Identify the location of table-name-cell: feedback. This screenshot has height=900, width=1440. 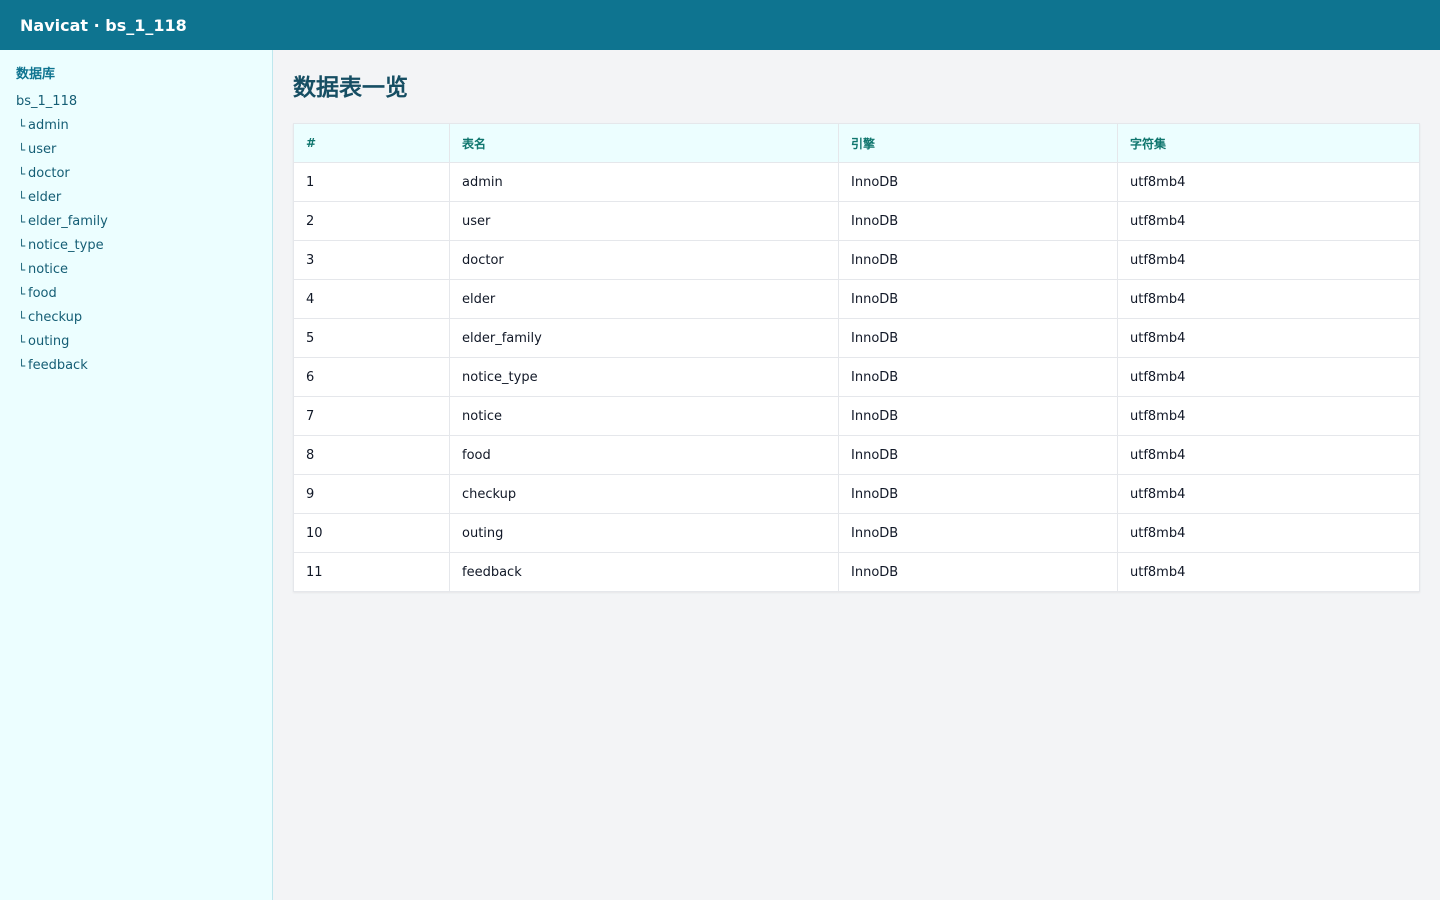
(644, 572).